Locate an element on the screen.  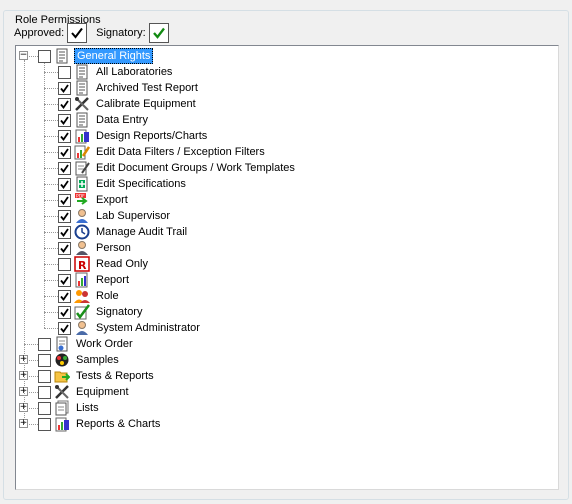
tools-icon is located at coordinates (82, 104).